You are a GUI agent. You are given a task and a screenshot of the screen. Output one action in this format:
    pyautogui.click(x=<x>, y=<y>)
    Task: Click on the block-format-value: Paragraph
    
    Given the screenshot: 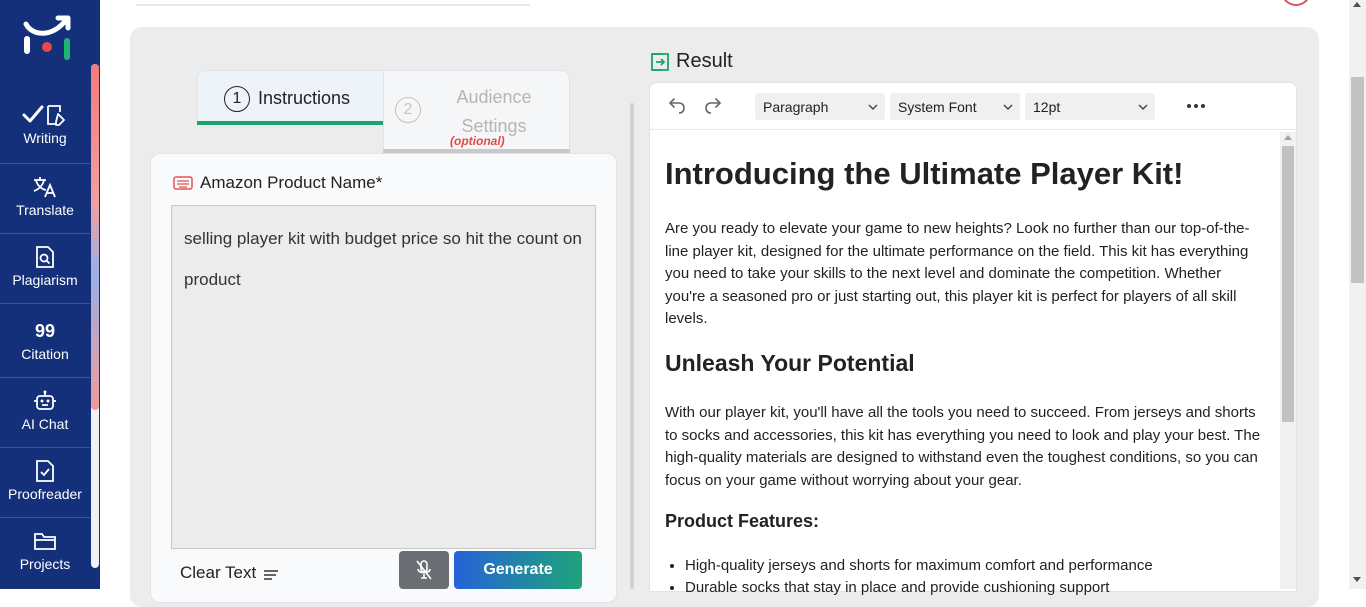 What is the action you would take?
    pyautogui.click(x=796, y=106)
    